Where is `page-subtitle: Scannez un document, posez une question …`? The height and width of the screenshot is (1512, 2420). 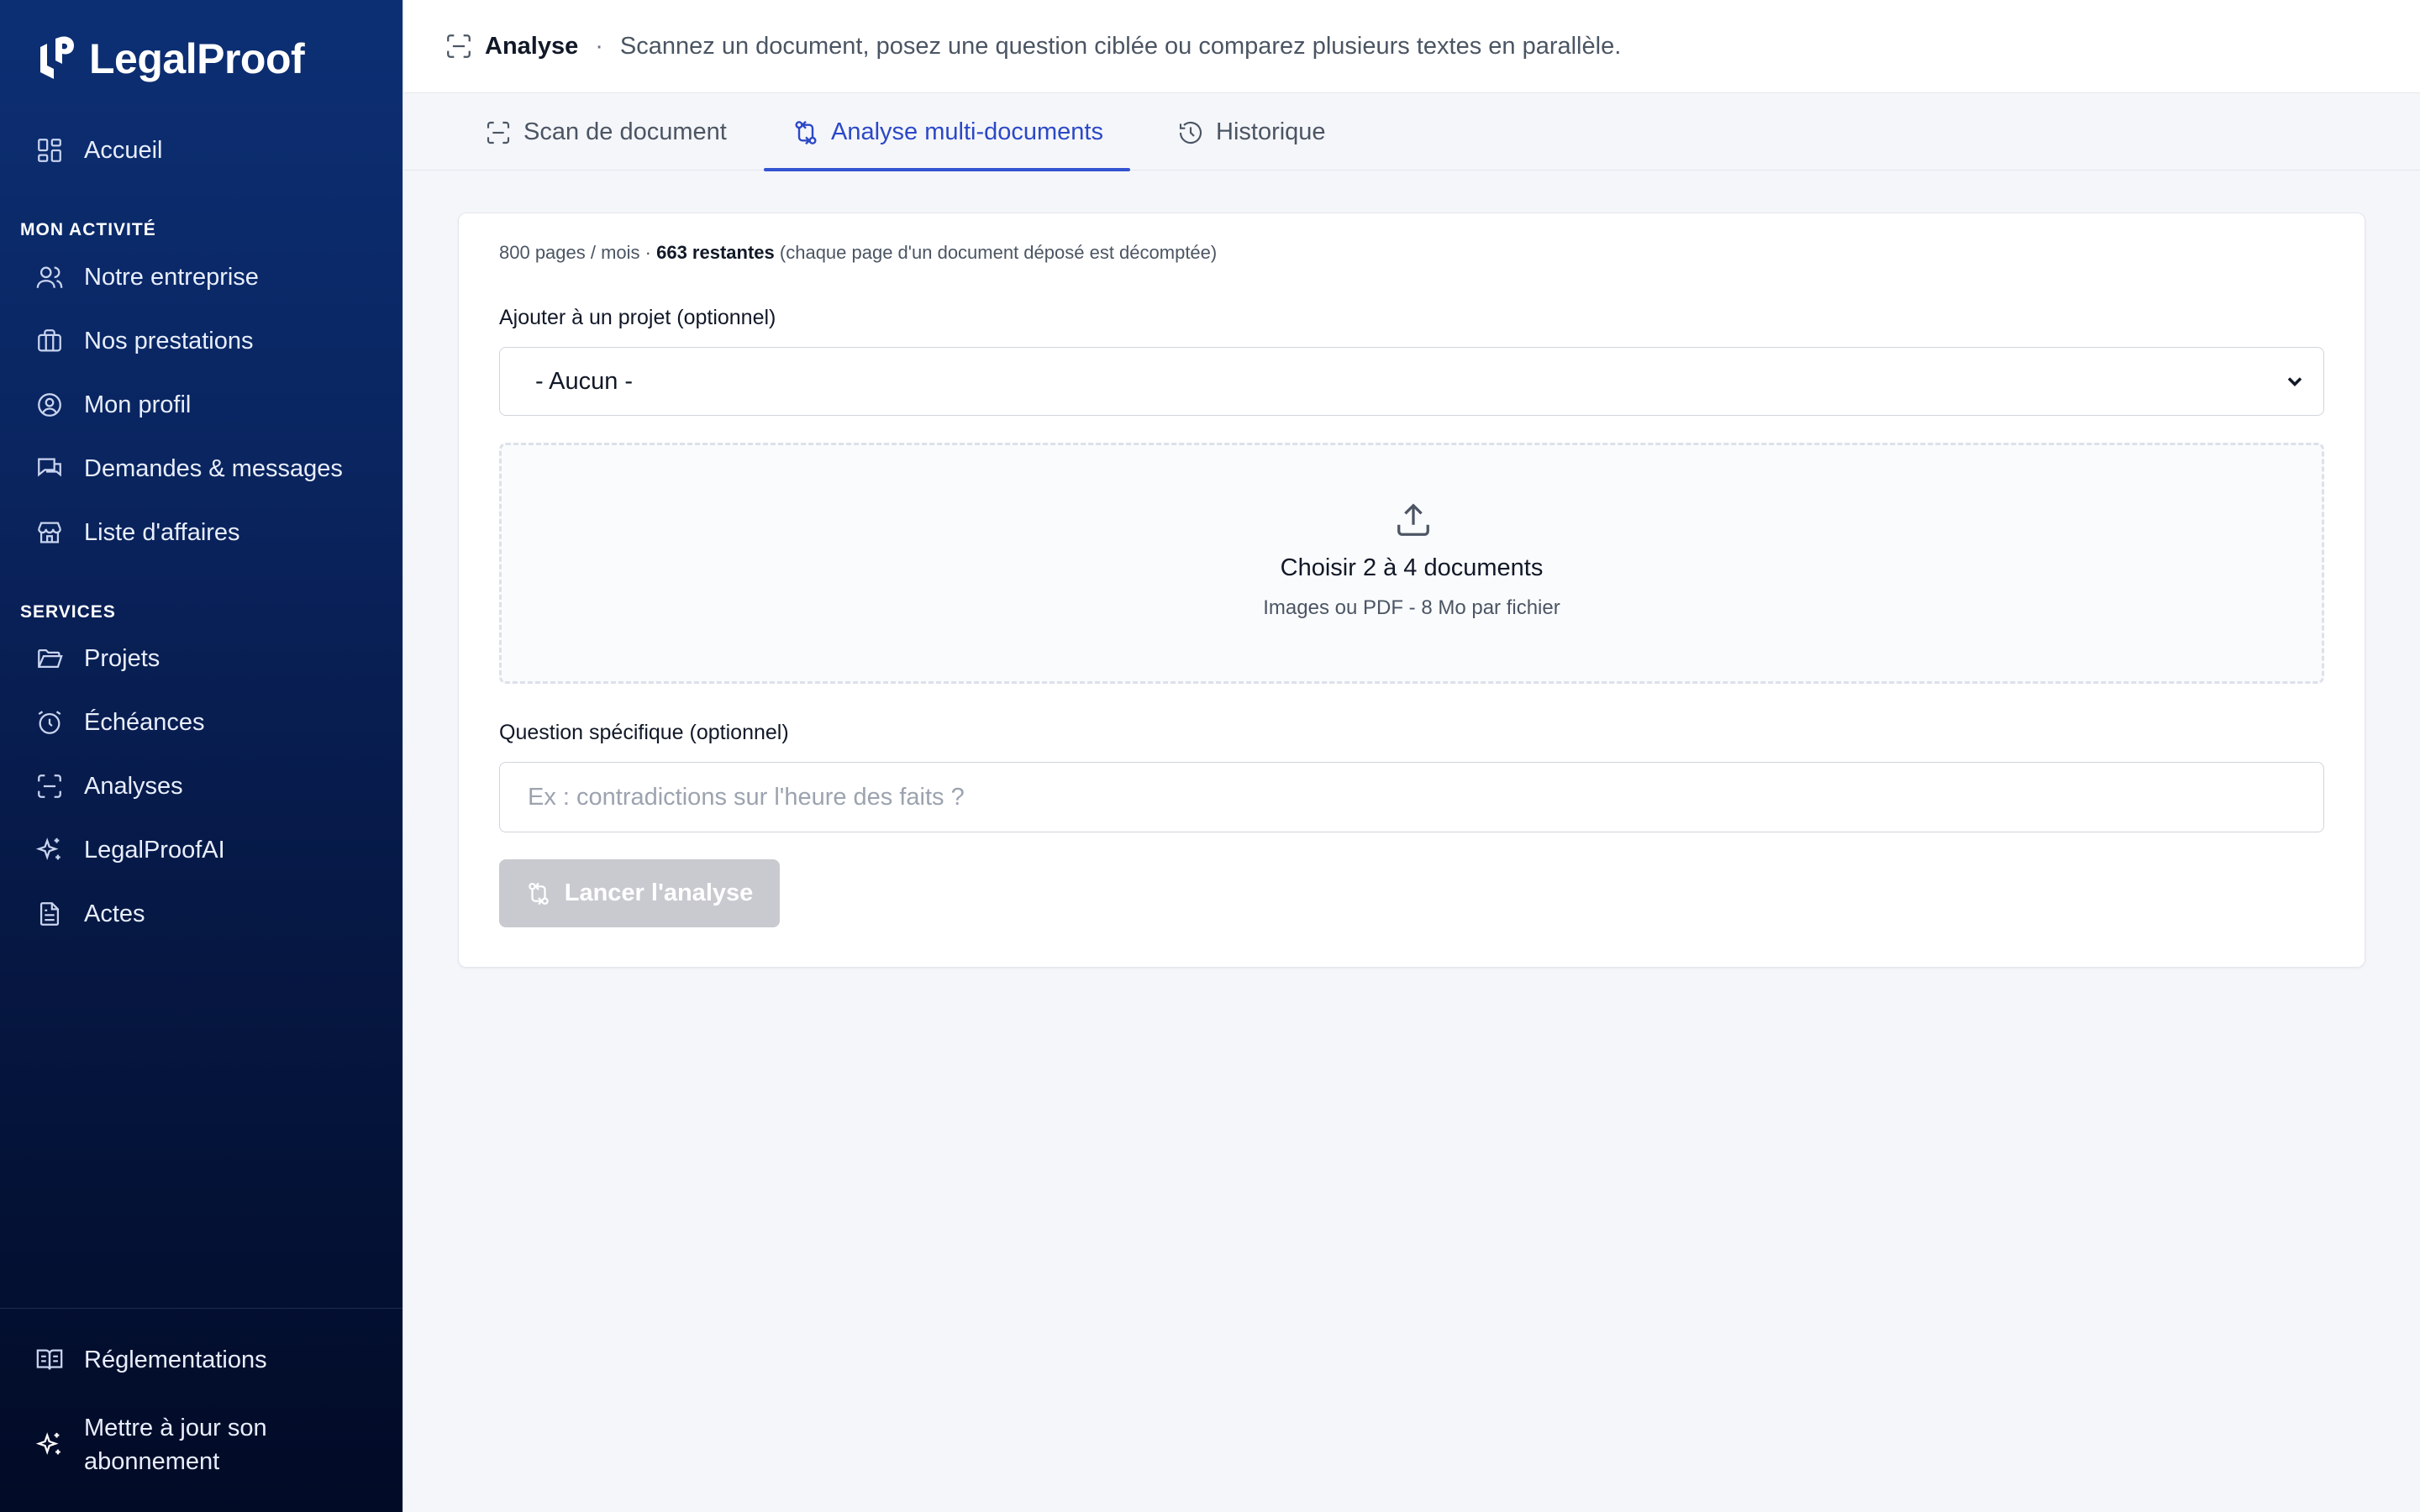
page-subtitle: Scannez un document, posez une question … is located at coordinates (1120, 46).